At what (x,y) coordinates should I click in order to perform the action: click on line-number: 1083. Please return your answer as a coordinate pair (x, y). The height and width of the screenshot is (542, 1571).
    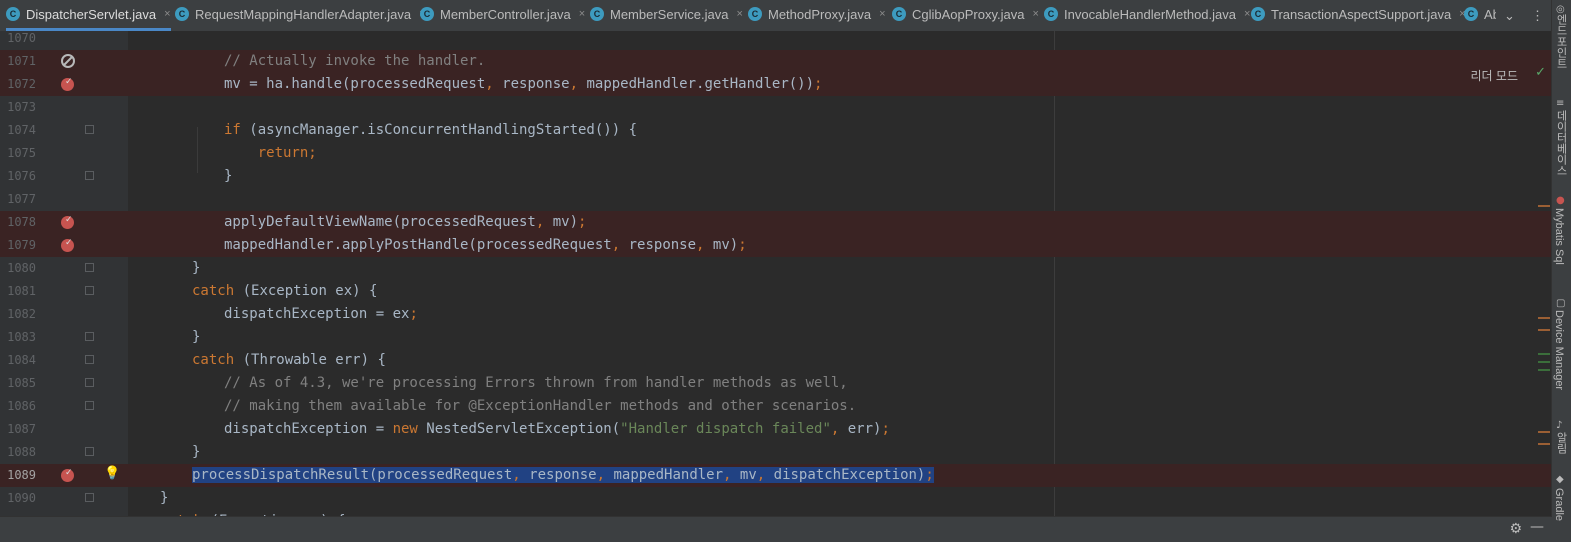
    Looking at the image, I should click on (18, 337).